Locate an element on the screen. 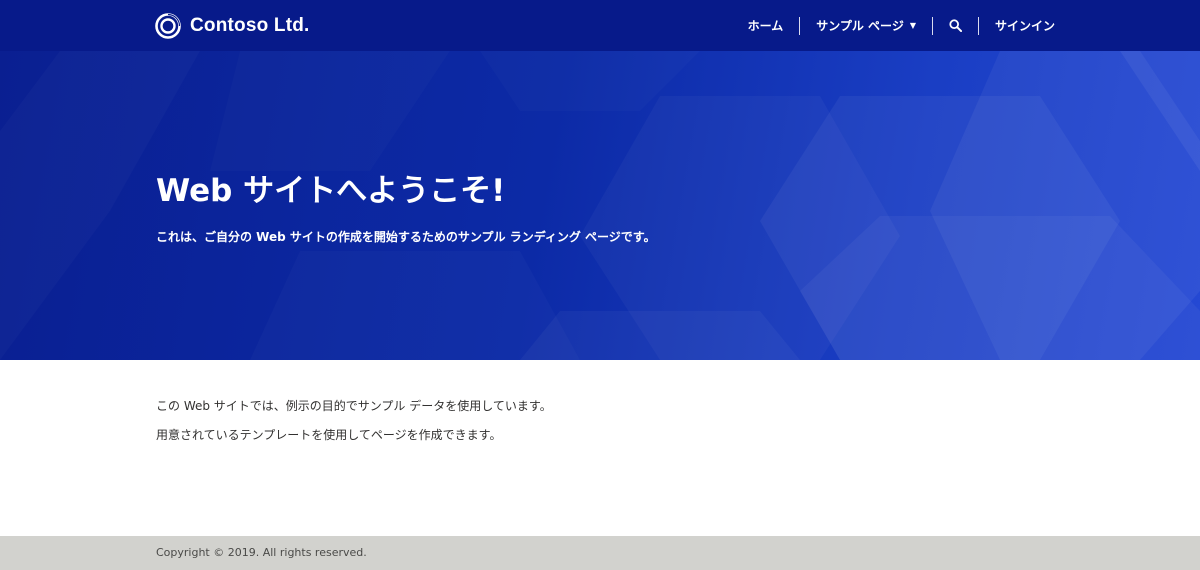  hero-title: Web サイトへようこそ! is located at coordinates (331, 191).